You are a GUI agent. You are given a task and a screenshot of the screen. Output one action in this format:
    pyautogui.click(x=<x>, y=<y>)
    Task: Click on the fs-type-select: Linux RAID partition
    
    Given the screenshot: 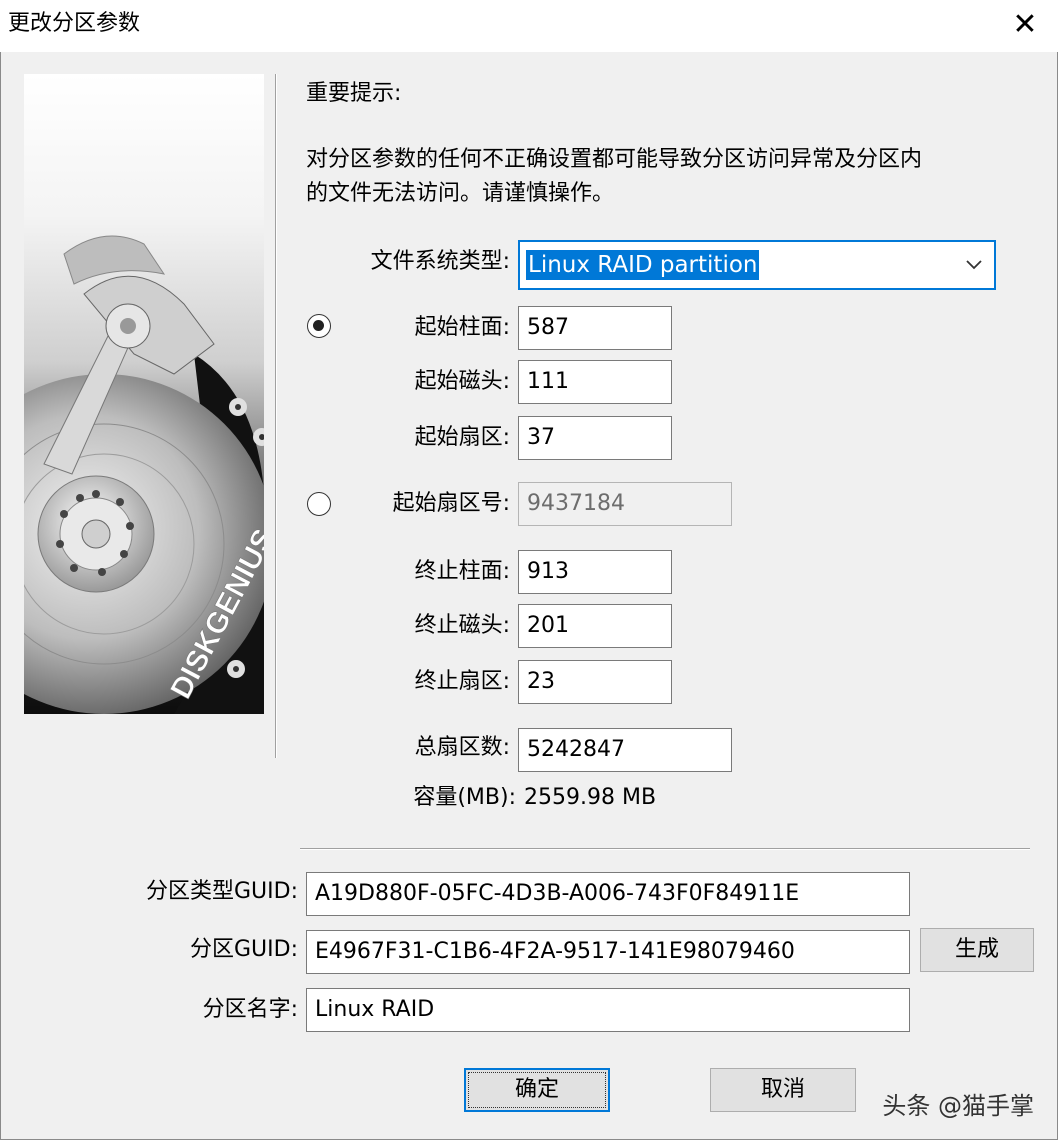 What is the action you would take?
    pyautogui.click(x=757, y=265)
    